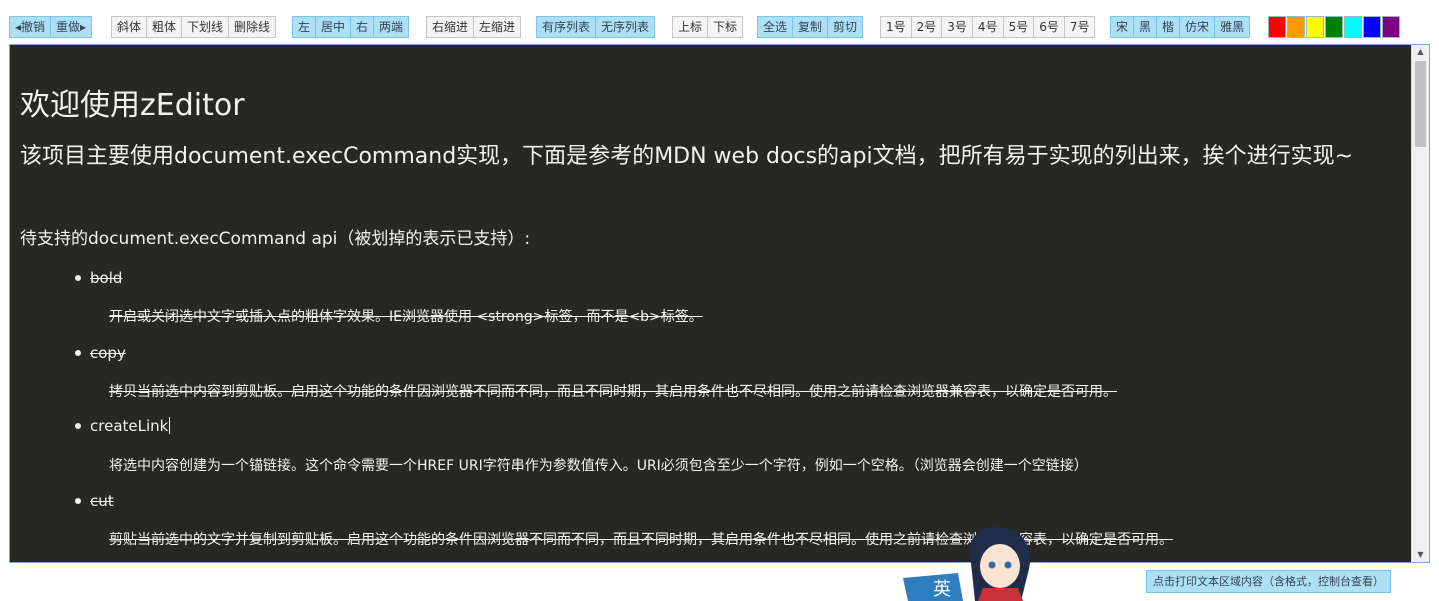  I want to click on color-swatch-yellow, so click(1315, 27).